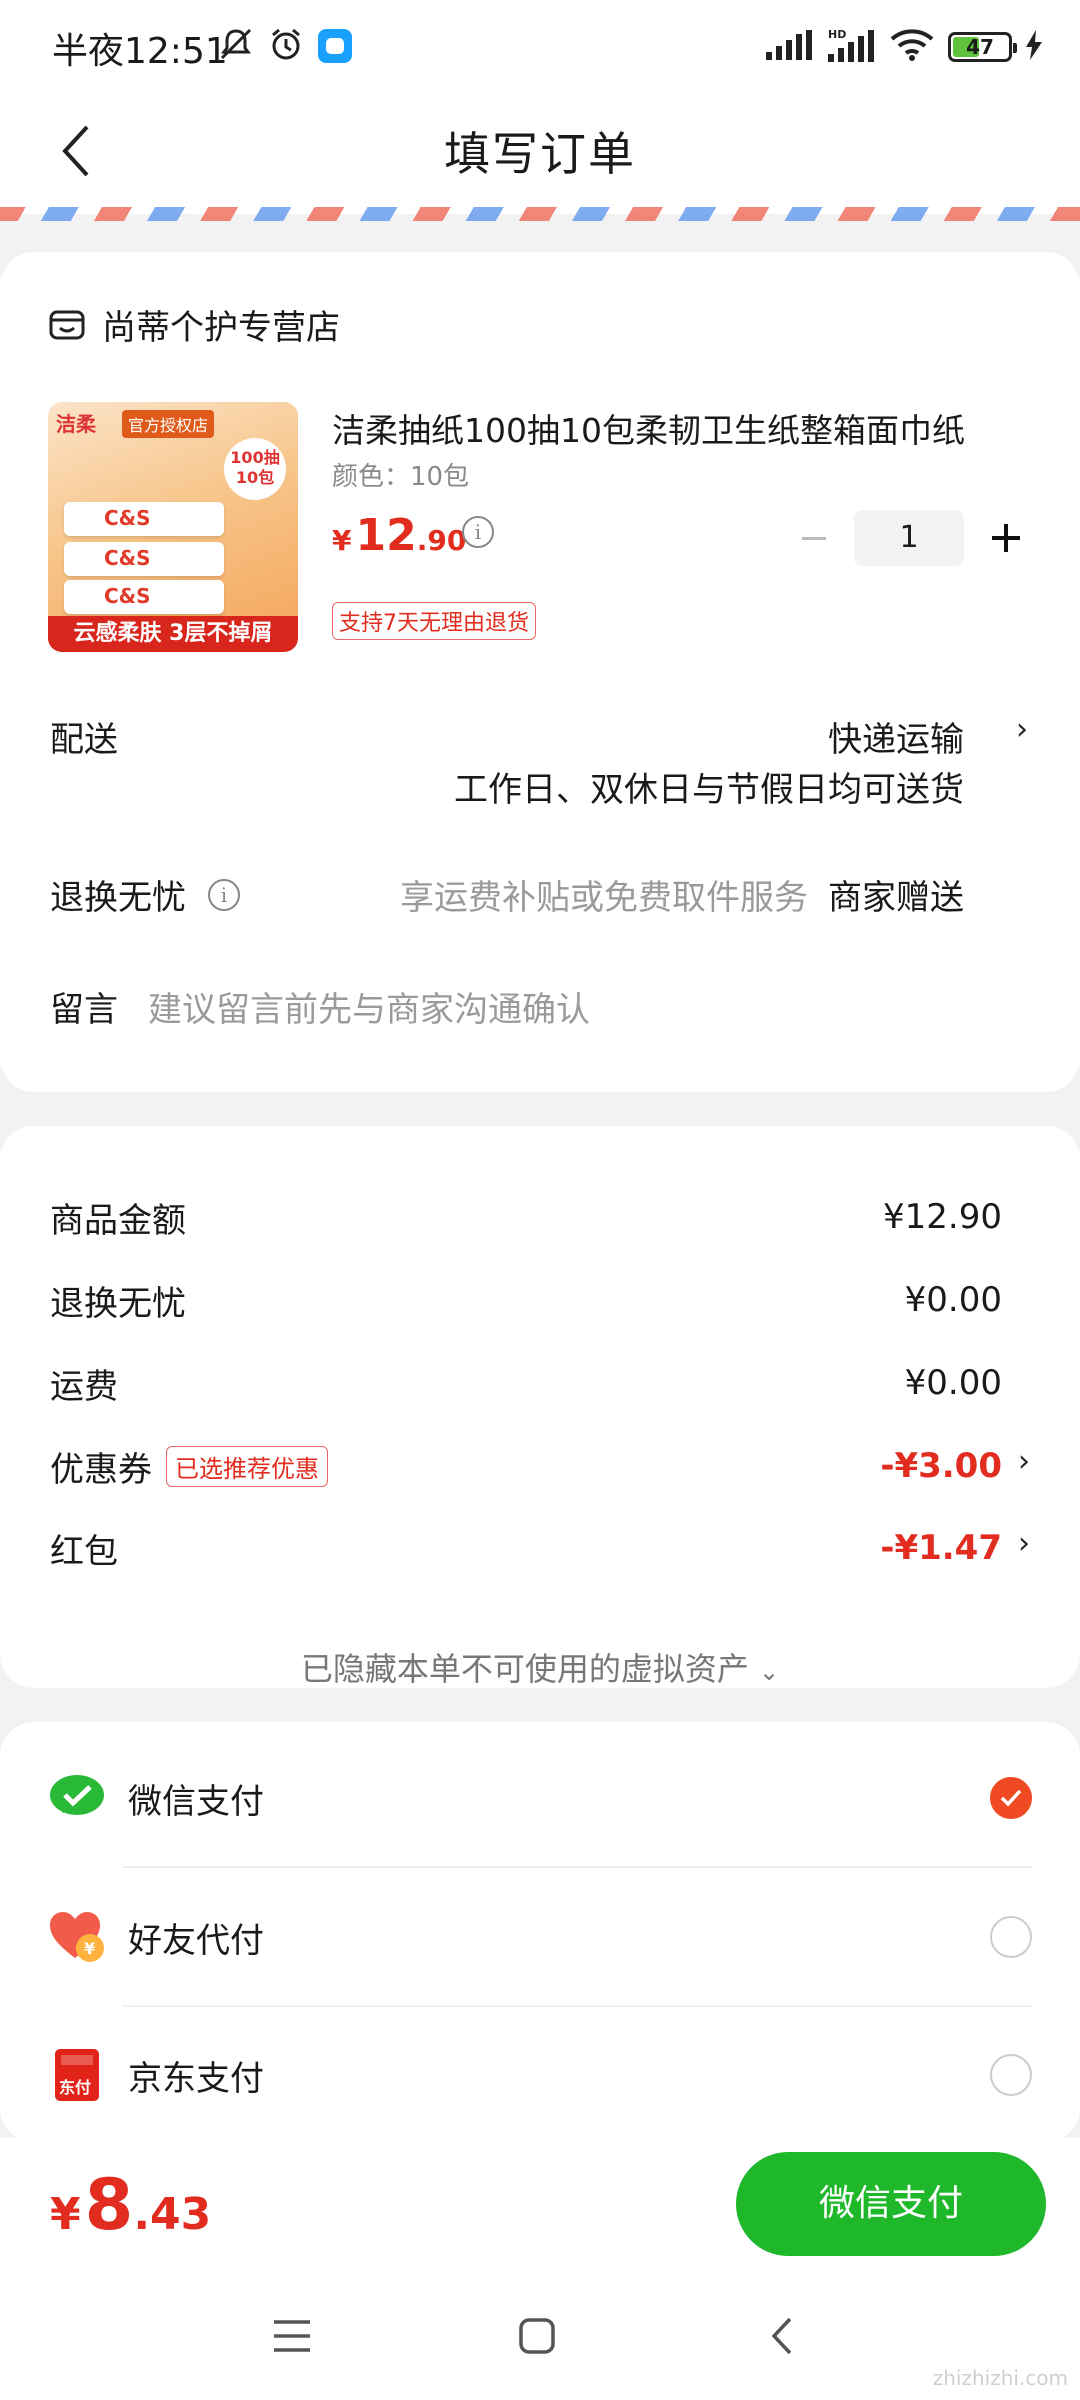 The image size is (1080, 2400). I want to click on product-price: ¥ 12 .90, so click(399, 535).